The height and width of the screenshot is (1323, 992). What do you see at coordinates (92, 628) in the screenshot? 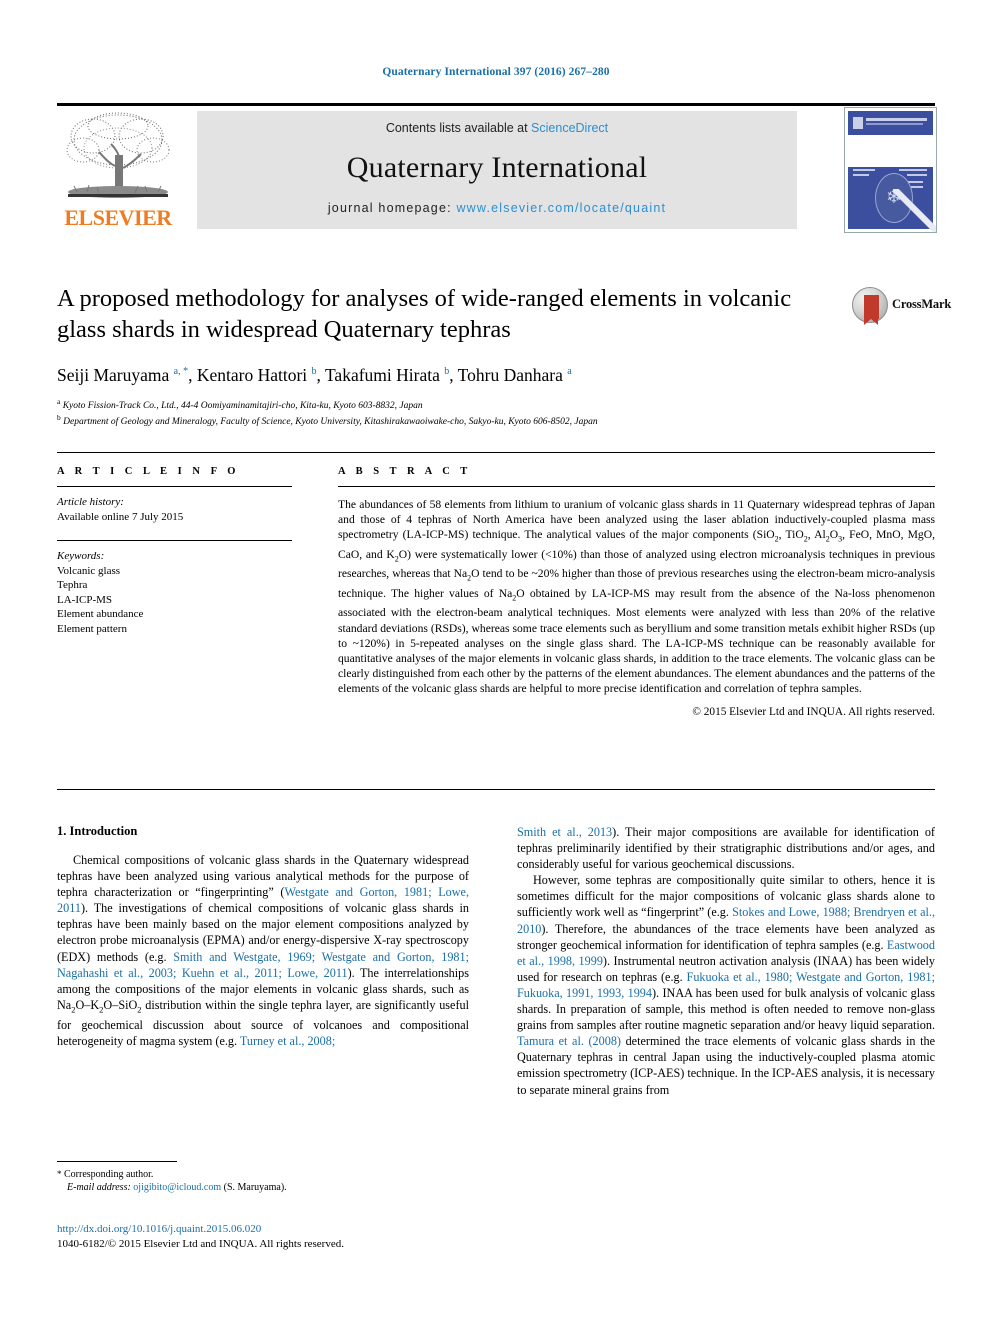
I see `keyword-item: Element pattern` at bounding box center [92, 628].